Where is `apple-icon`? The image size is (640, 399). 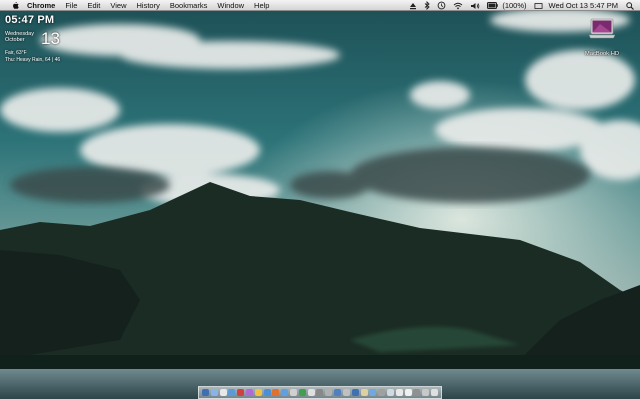
apple-icon is located at coordinates (15, 5).